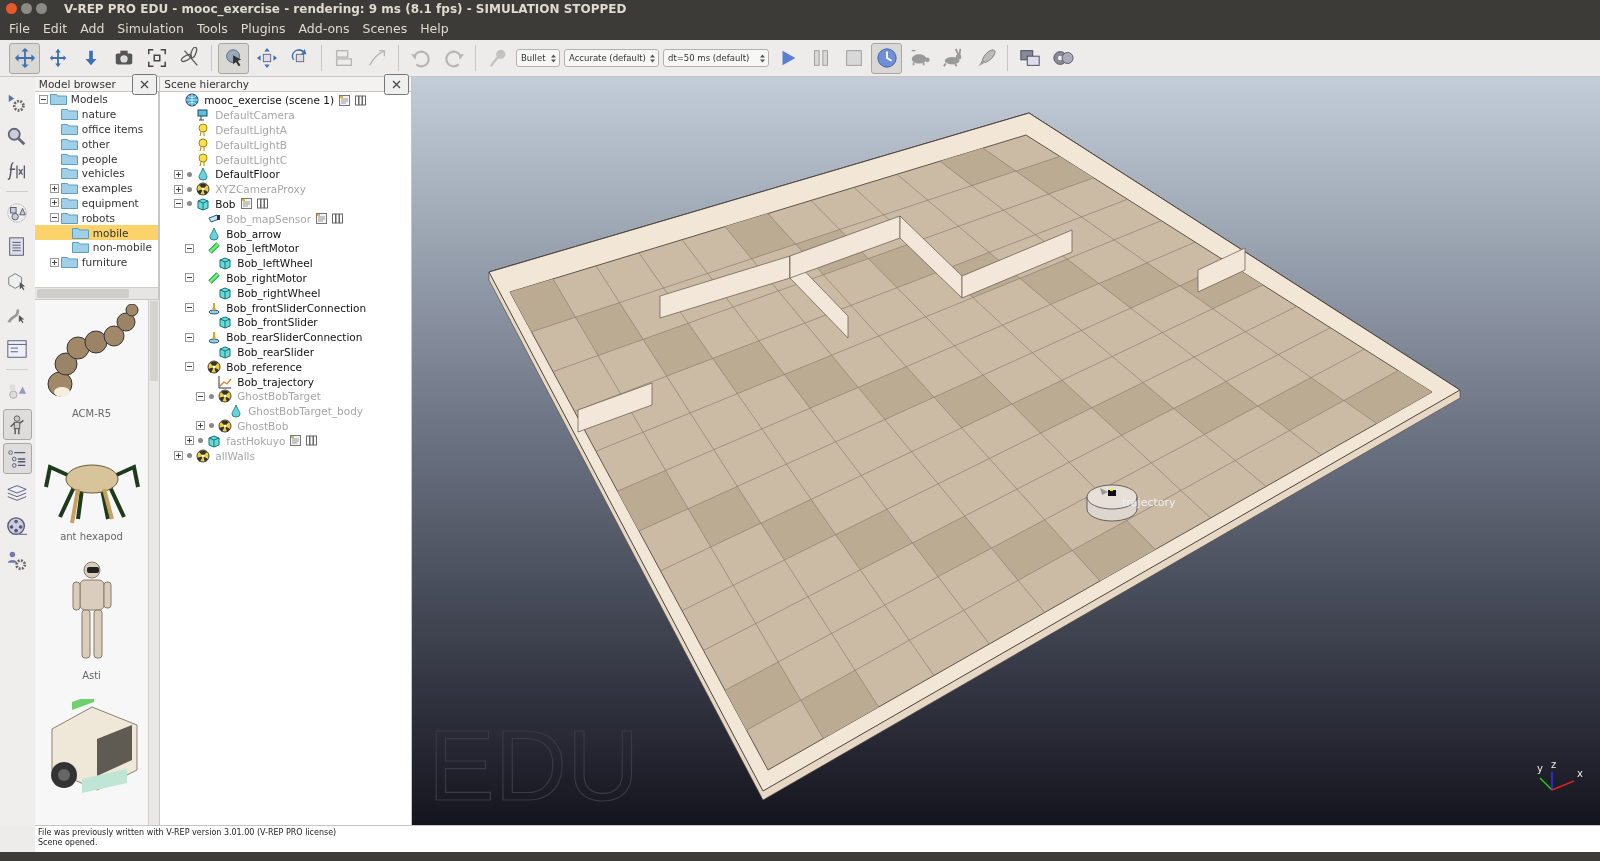  I want to click on spinner-arrows-icon, so click(553, 58).